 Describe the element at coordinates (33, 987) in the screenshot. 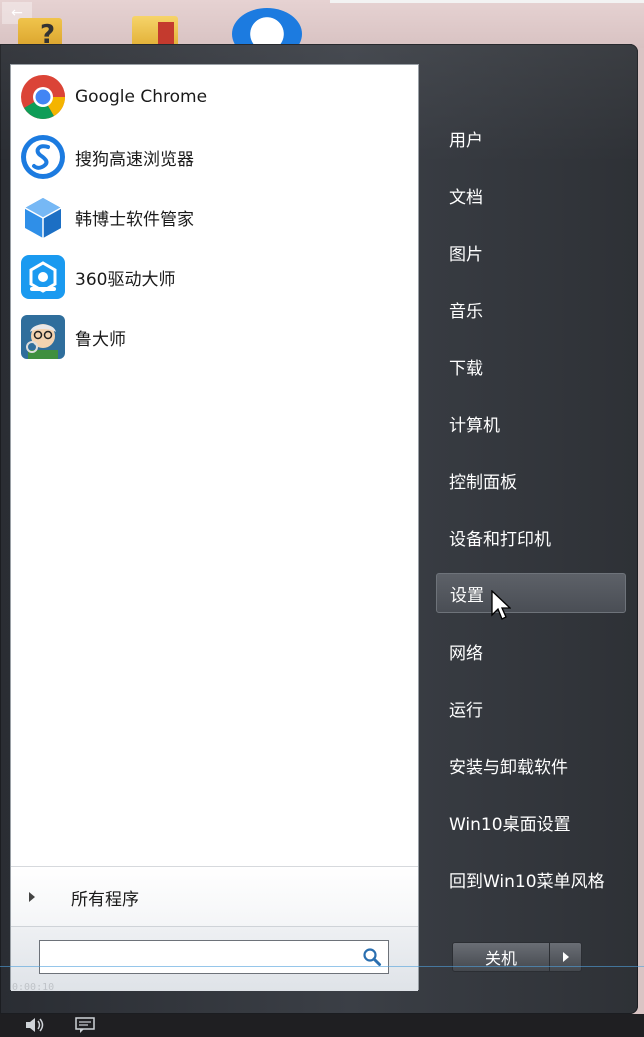

I see `recording-timestamp: 0:00:10` at that location.